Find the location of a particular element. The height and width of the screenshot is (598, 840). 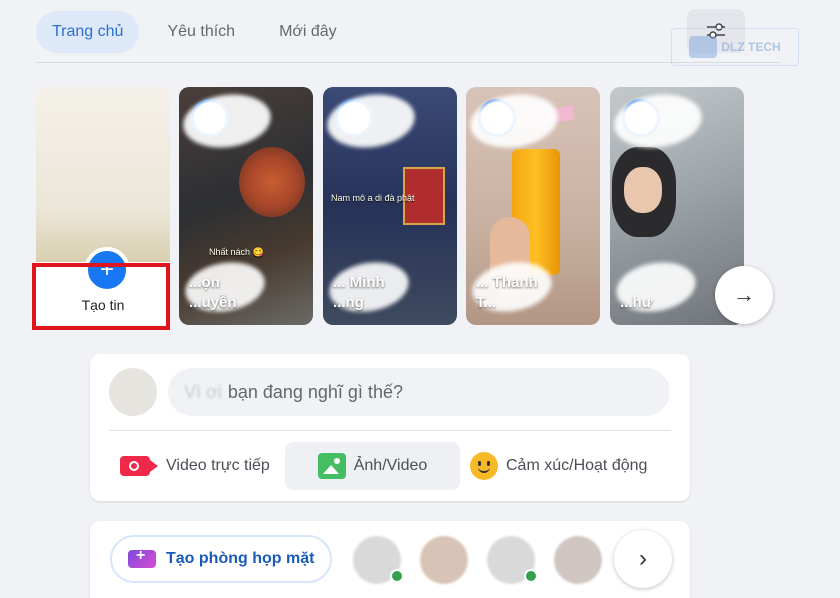

composer-divider is located at coordinates (390, 430).